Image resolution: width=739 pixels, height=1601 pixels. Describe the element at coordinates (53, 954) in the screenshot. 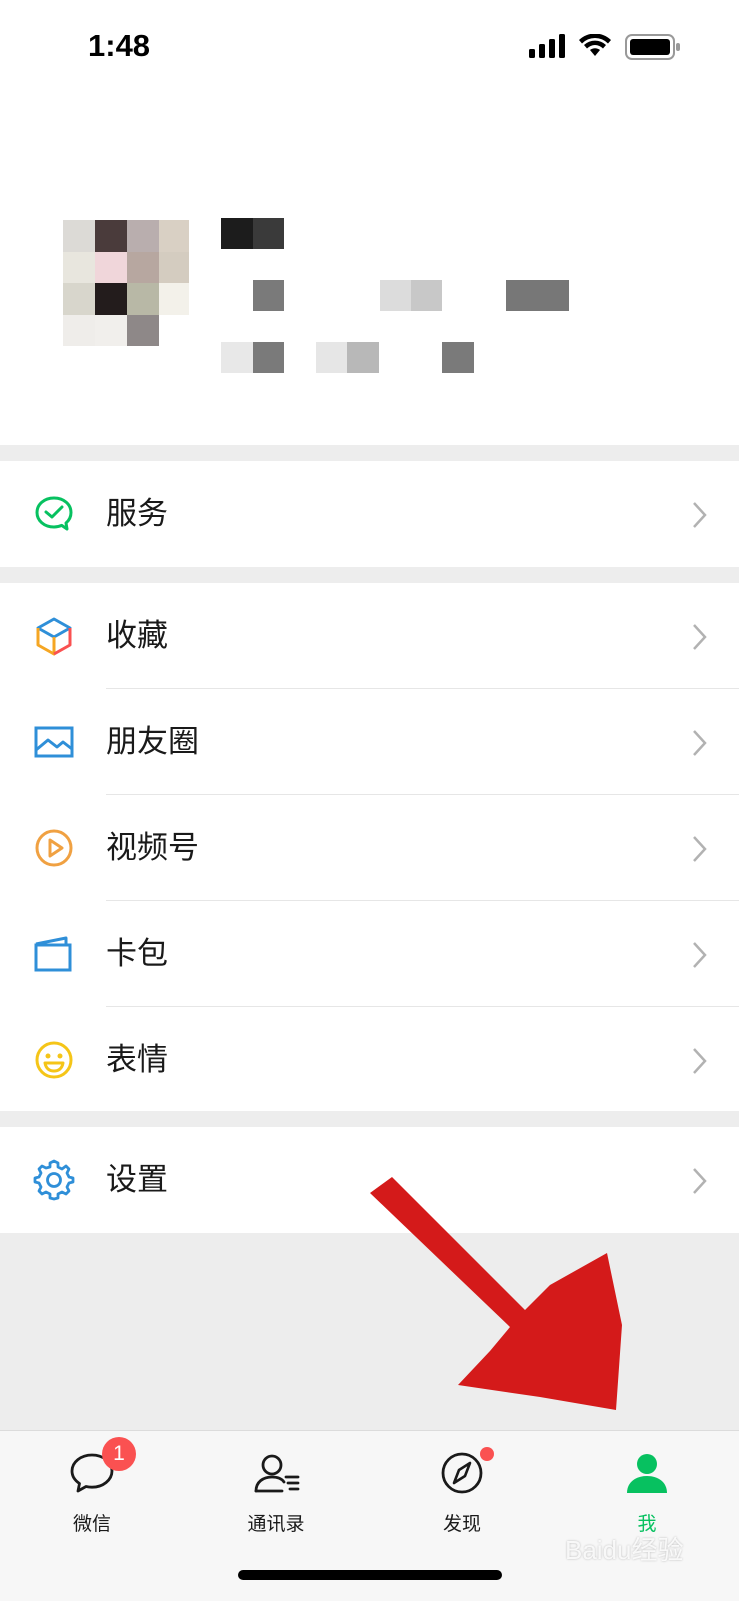

I see `card-wallet-icon` at that location.